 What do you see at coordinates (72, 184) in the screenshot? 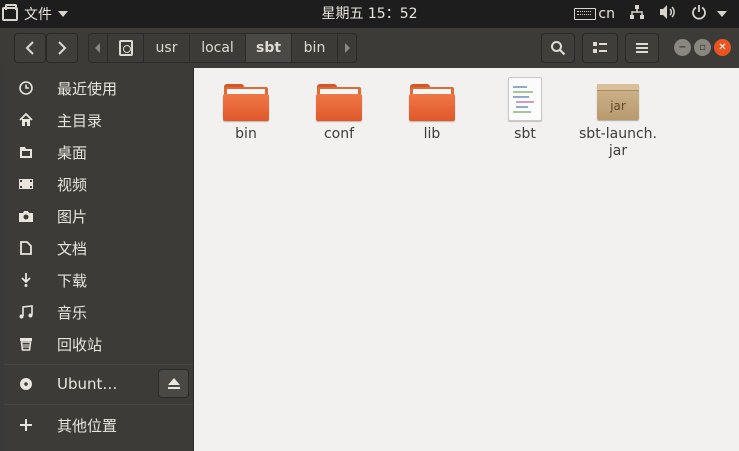
I see `sidebar-item-label: 视频` at bounding box center [72, 184].